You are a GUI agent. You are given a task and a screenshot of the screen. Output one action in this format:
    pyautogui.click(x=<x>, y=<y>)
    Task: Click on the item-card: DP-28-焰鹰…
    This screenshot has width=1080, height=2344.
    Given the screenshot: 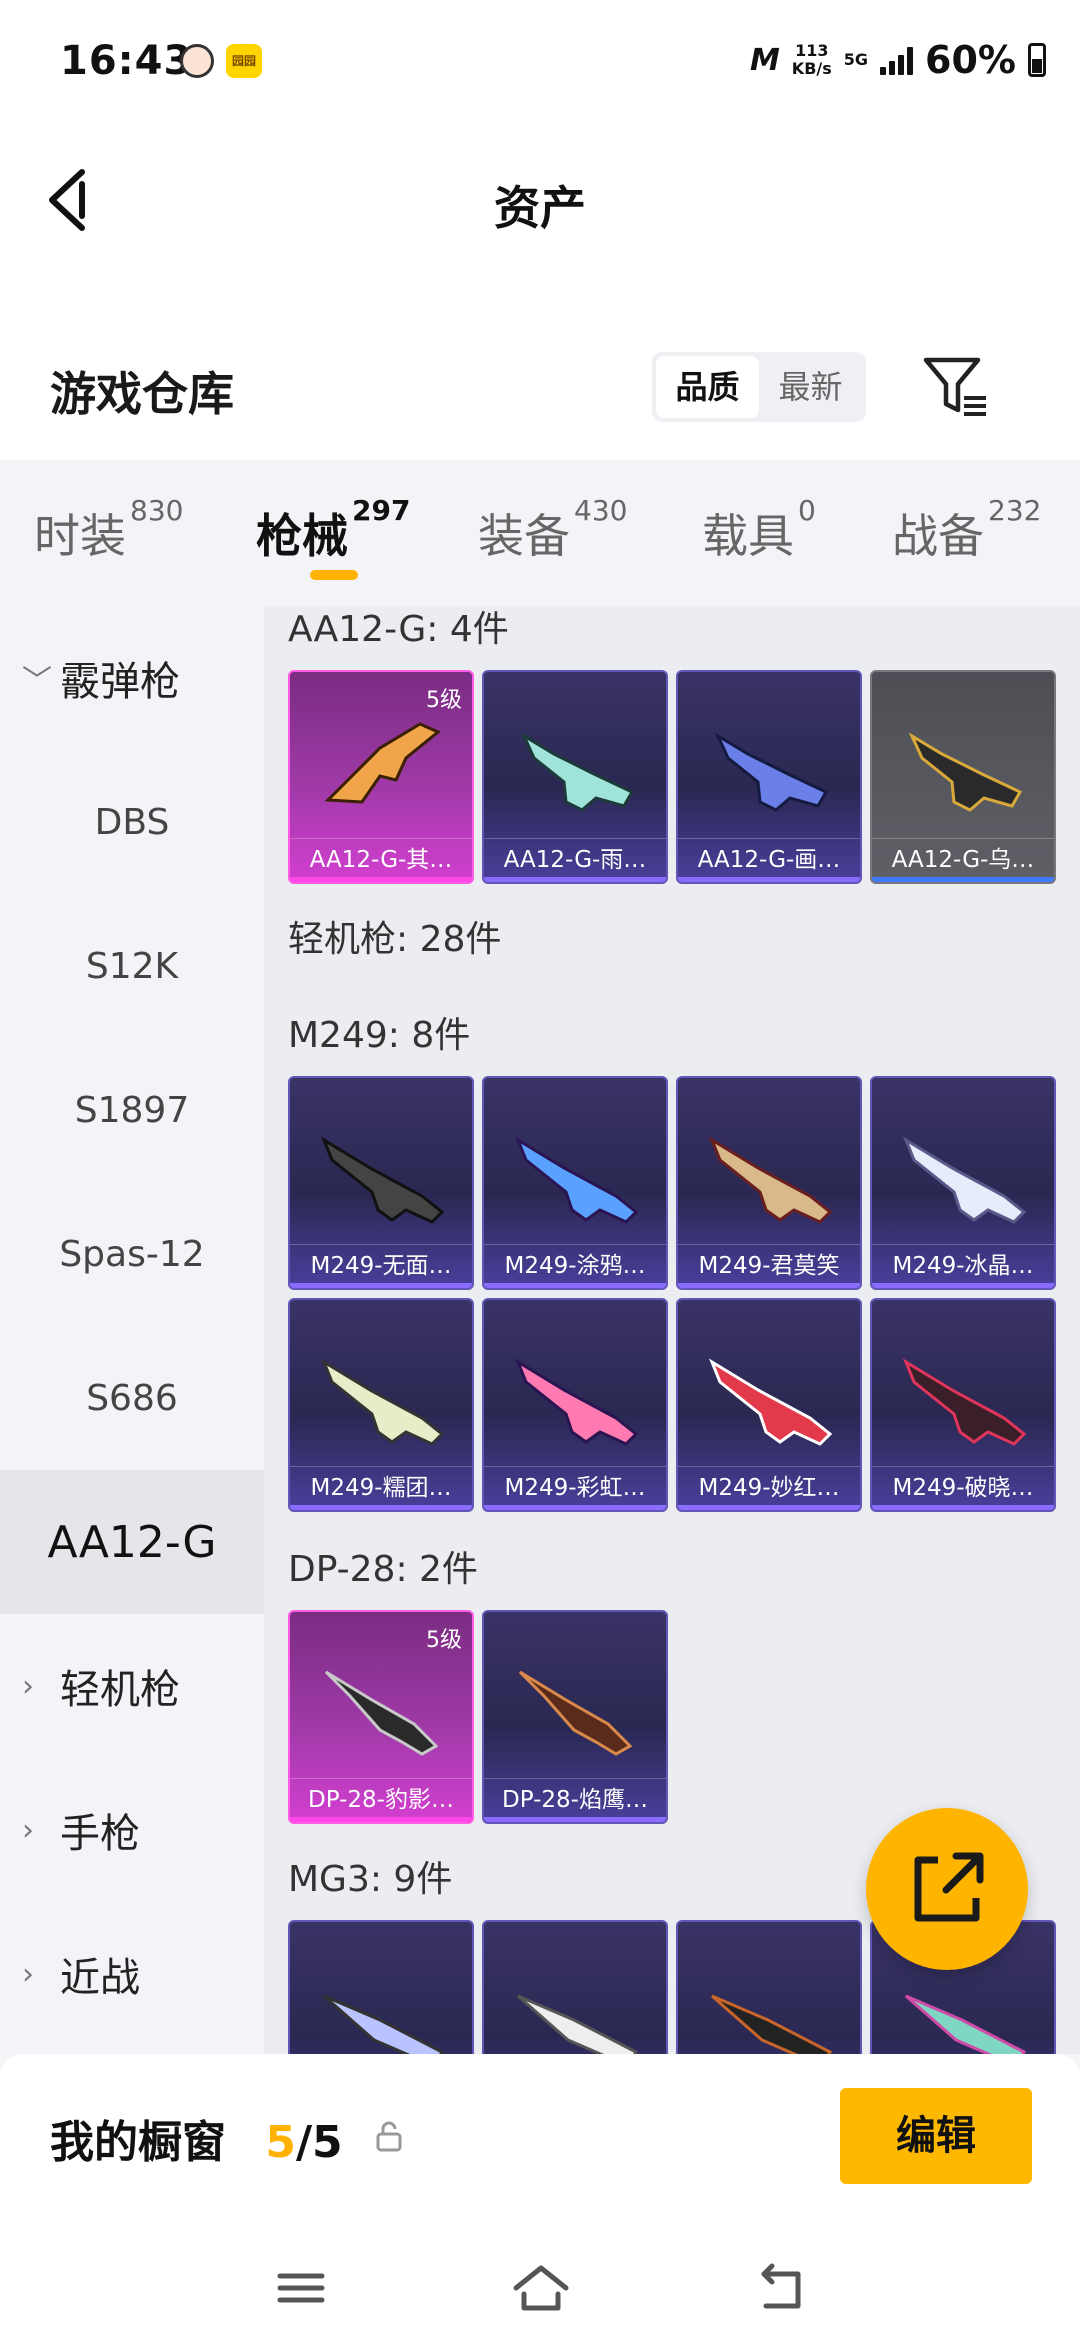 What is the action you would take?
    pyautogui.click(x=575, y=1717)
    